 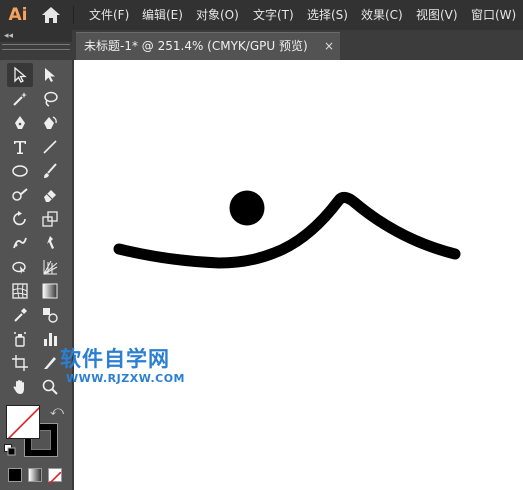 I want to click on artwork, so click(x=287, y=229).